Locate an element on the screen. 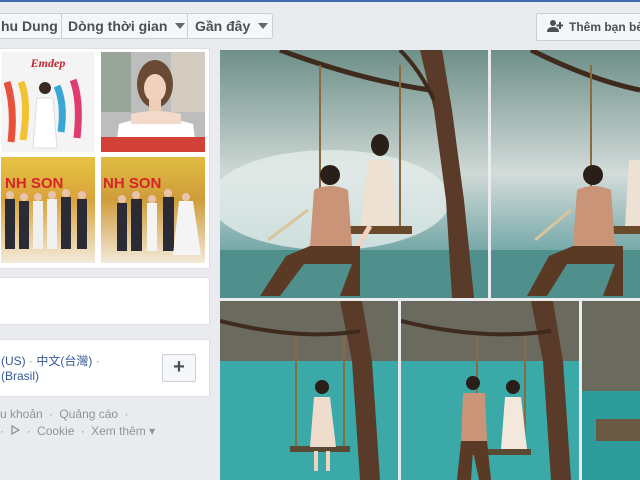 This screenshot has width=640, height=480. add-friend-button: Thêm bạn bè is located at coordinates (588, 27).